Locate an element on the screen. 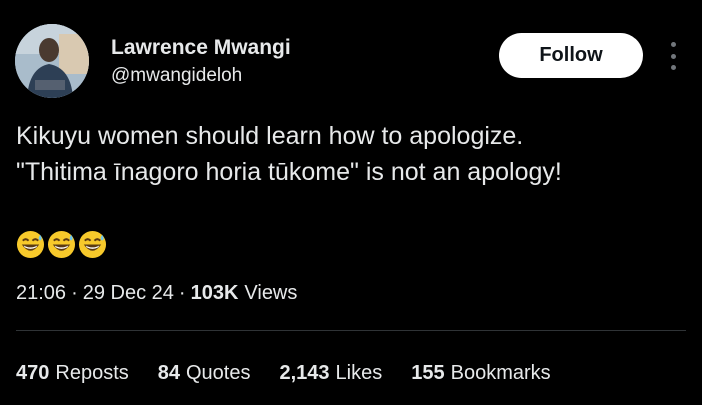  stat-reposts: 470 Reposts is located at coordinates (72, 373).